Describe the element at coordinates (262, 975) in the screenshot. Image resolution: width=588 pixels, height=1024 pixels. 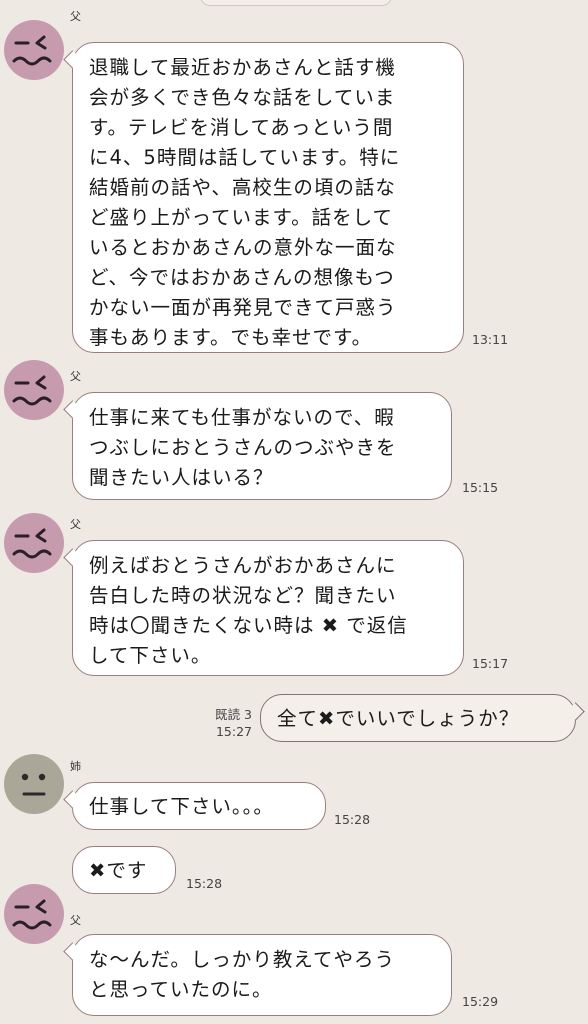
I see `message-bubble: な〜んだ。しっかり教えてやろう と思っていたのに。` at that location.